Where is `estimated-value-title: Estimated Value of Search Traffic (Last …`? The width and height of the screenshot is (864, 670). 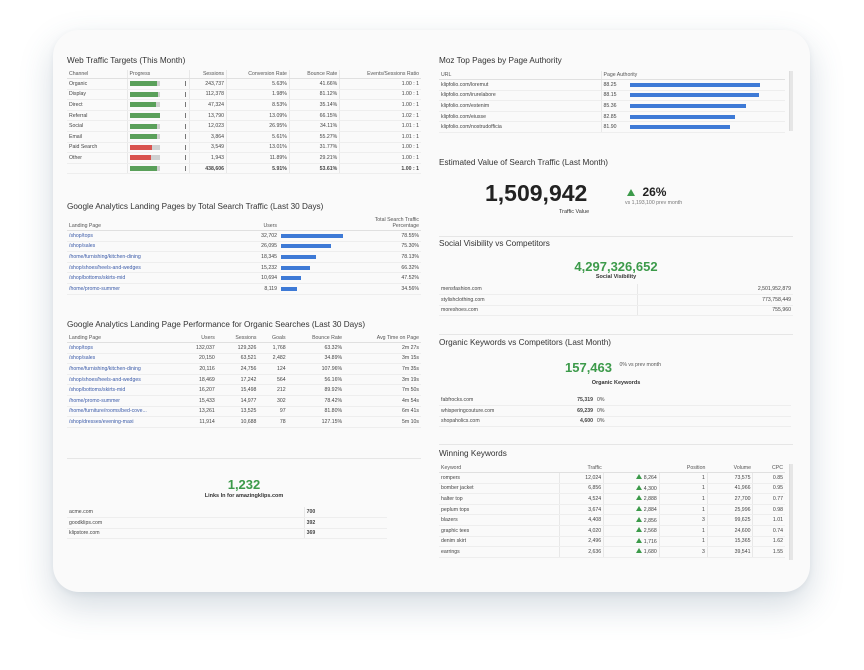 estimated-value-title: Estimated Value of Search Traffic (Last … is located at coordinates (523, 162).